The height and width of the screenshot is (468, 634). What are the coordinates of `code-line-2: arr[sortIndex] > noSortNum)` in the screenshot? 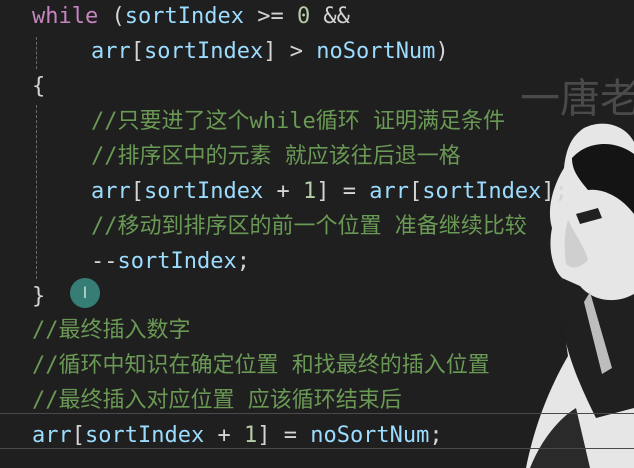 It's located at (270, 51).